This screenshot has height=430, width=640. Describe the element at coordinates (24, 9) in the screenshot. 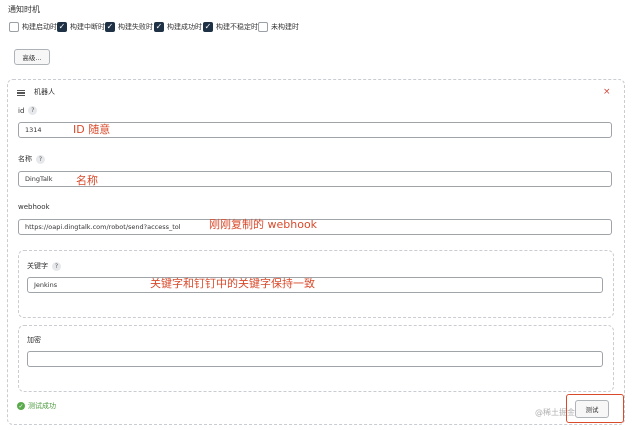

I see `notify-section-title: 通知时机` at that location.